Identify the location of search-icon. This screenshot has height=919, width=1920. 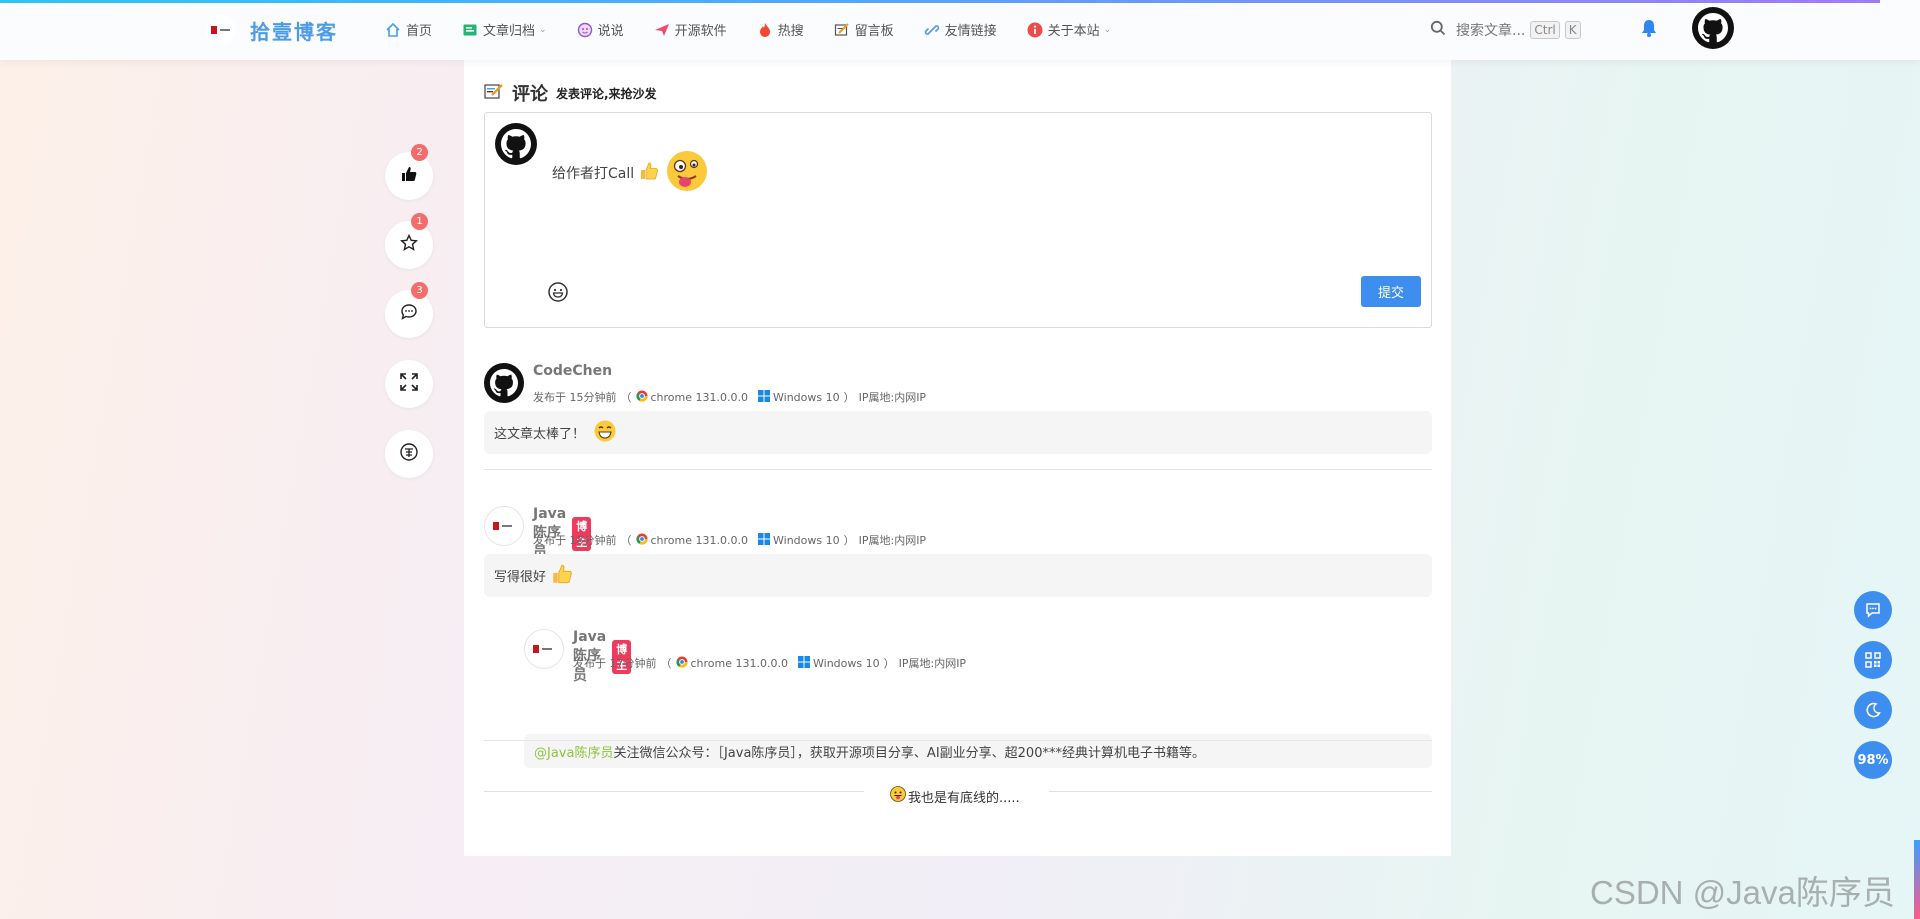
(1438, 30).